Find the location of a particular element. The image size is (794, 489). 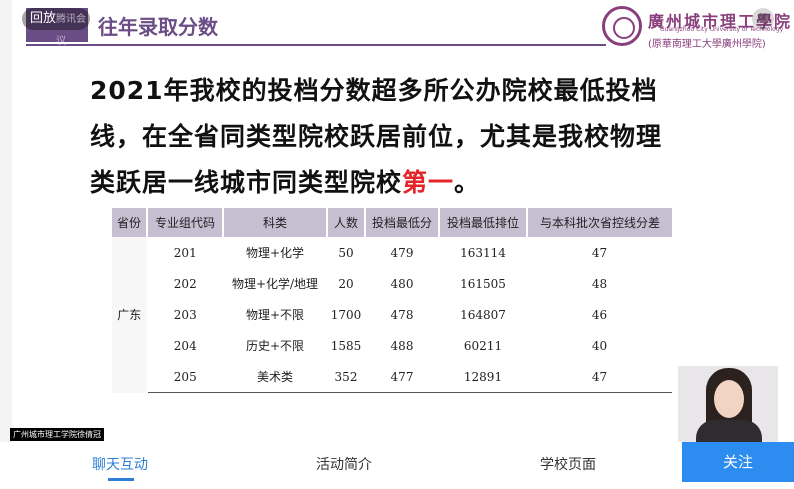

table-row: 204 历史+不限 1585 488 60211 40 is located at coordinates (392, 345).